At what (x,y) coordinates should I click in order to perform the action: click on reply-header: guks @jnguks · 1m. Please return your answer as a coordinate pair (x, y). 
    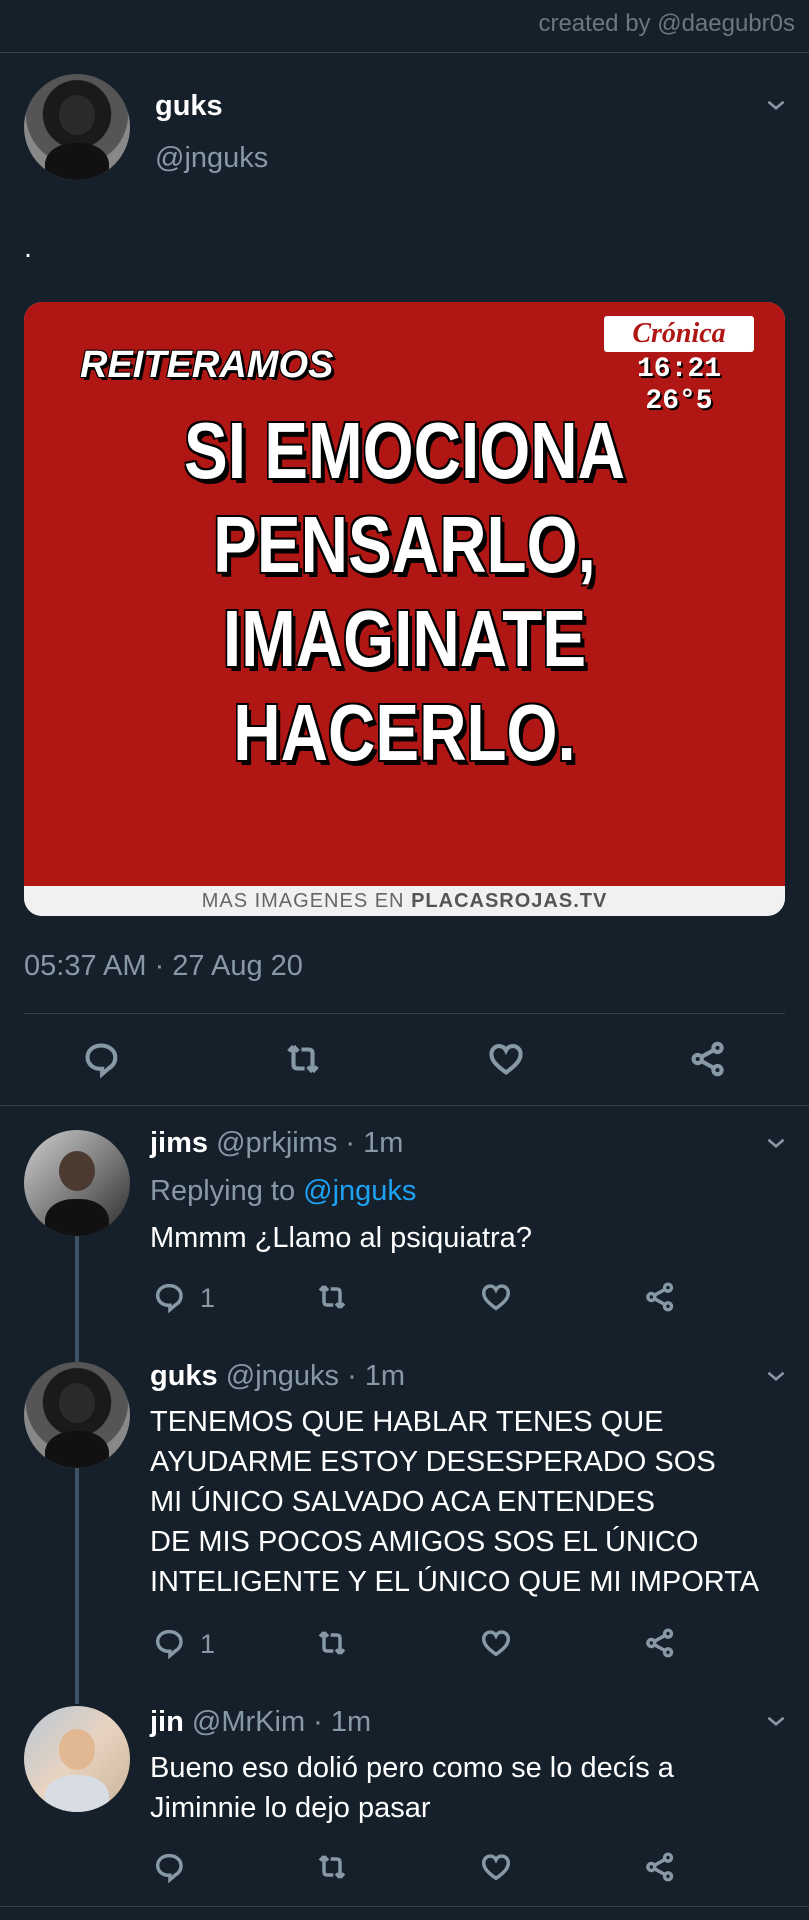
    Looking at the image, I should click on (277, 1376).